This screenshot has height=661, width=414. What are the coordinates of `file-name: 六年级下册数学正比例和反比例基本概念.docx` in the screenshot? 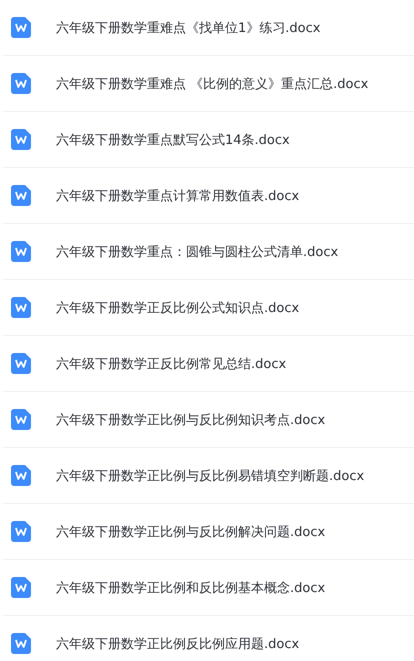 It's located at (191, 587).